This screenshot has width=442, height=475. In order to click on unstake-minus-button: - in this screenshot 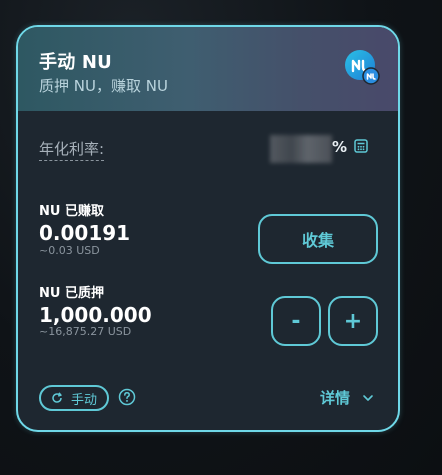, I will do `click(296, 321)`.